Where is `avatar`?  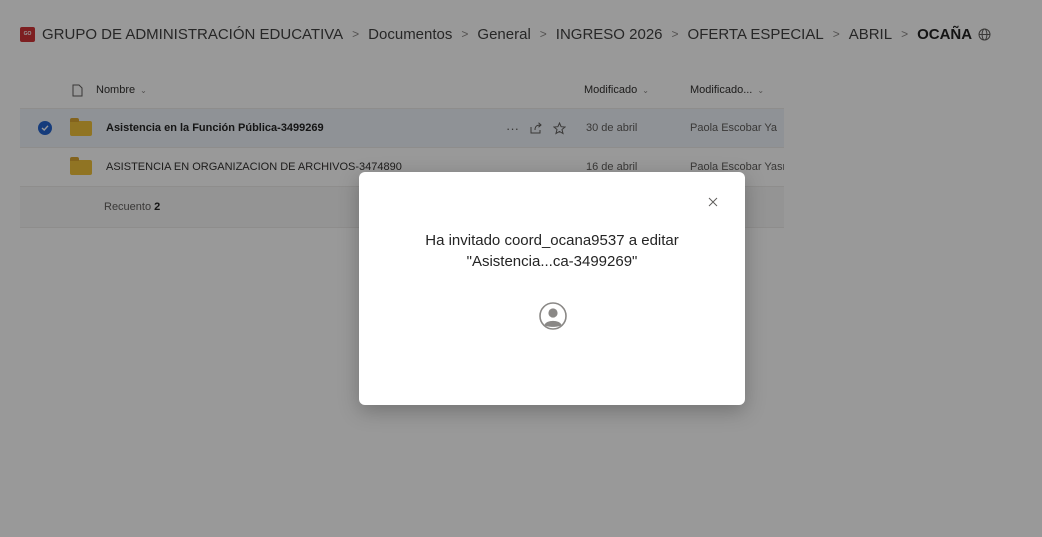 avatar is located at coordinates (553, 316).